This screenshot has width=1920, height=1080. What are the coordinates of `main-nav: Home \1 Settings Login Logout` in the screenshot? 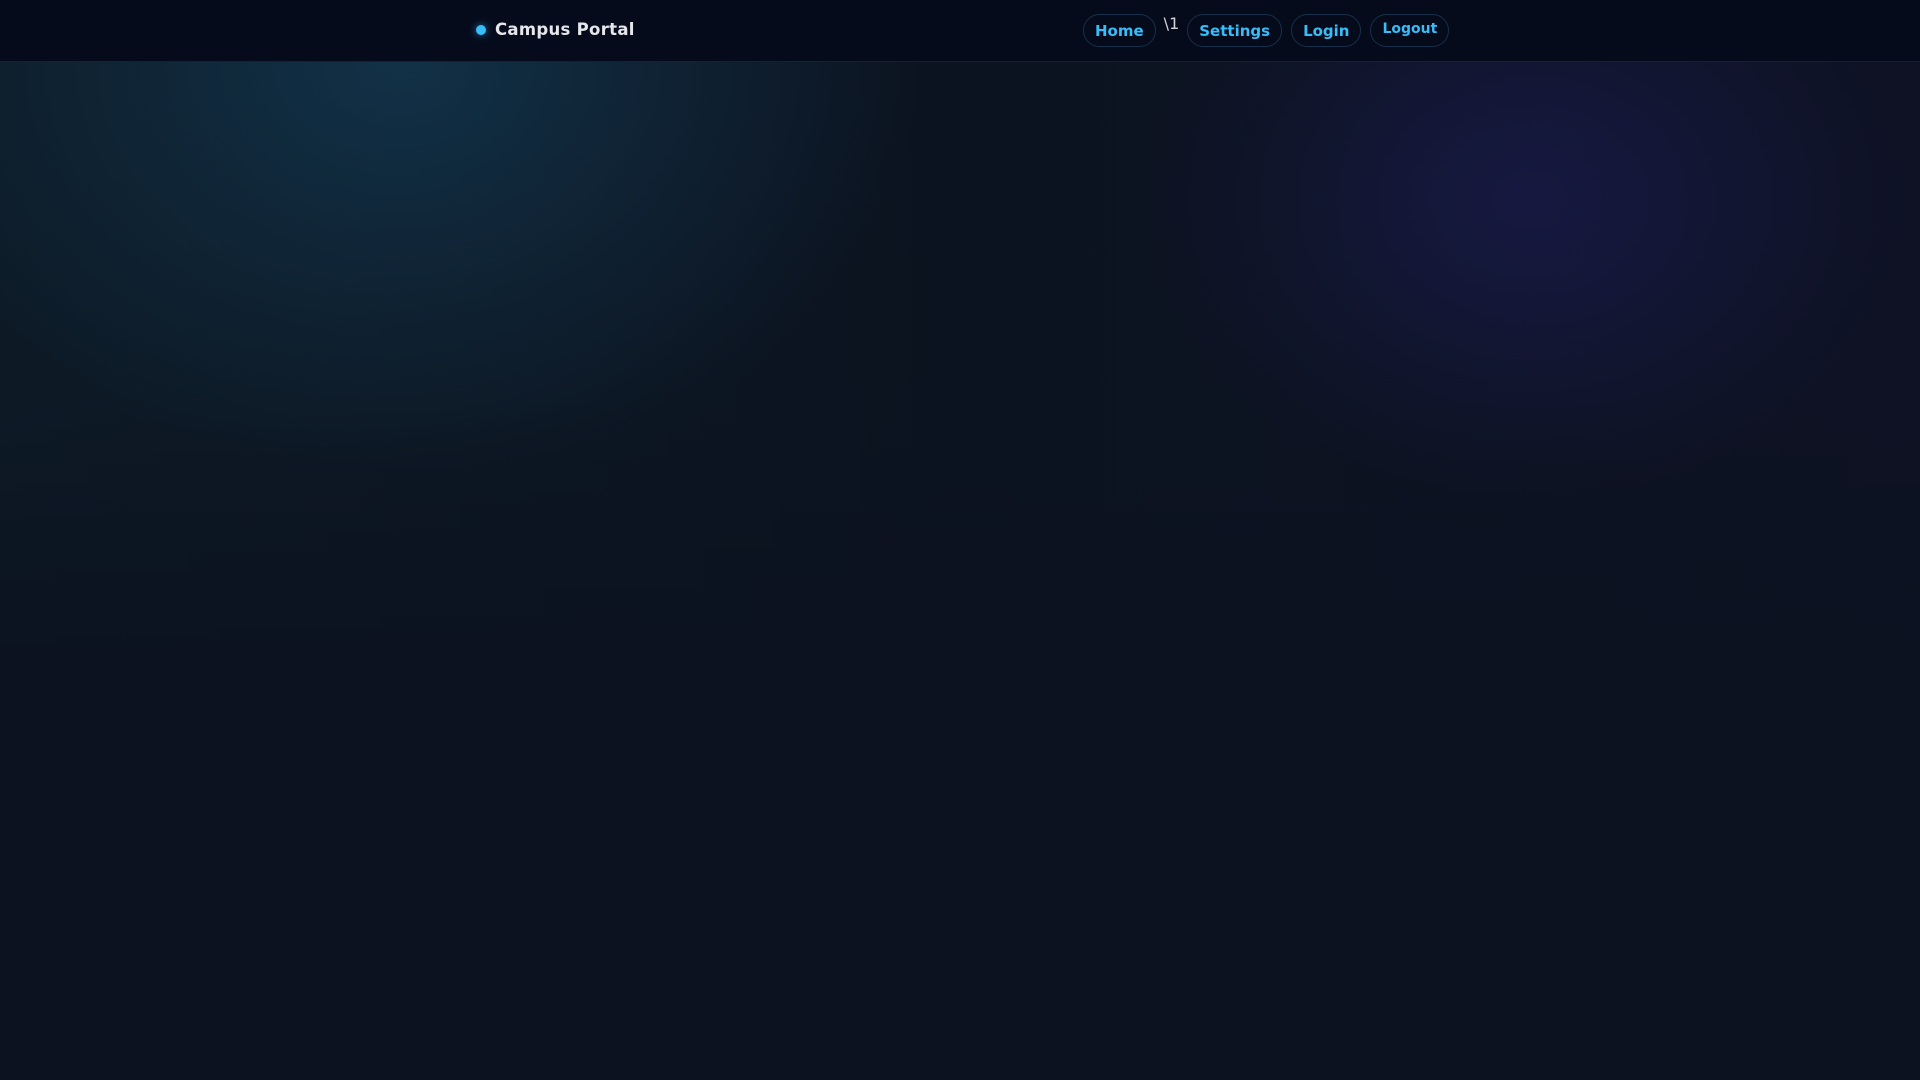 It's located at (1266, 30).